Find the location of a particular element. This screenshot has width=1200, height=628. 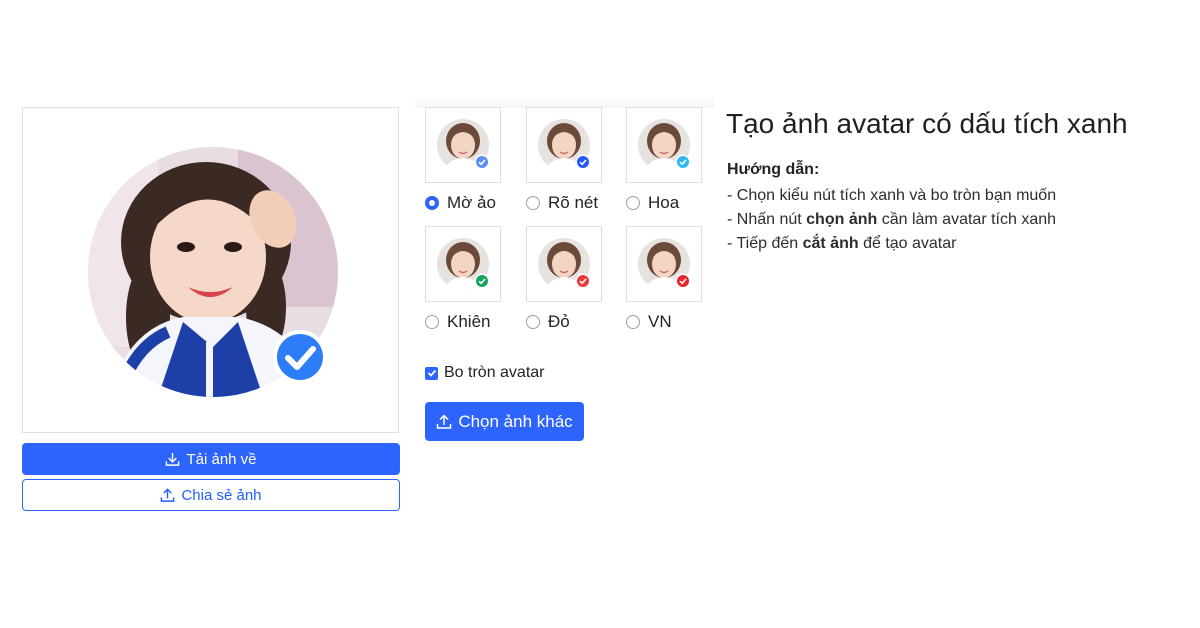

download-button: Tải ảnh về is located at coordinates (211, 459).